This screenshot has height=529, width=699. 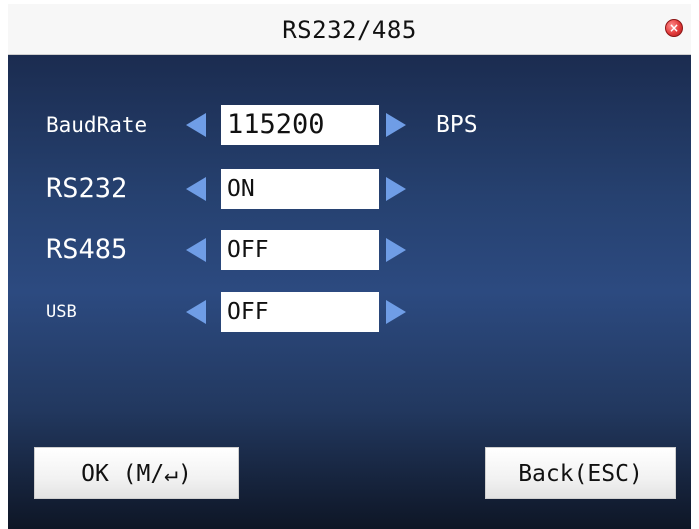 I want to click on usb-row: USB OFF, so click(x=349, y=312).